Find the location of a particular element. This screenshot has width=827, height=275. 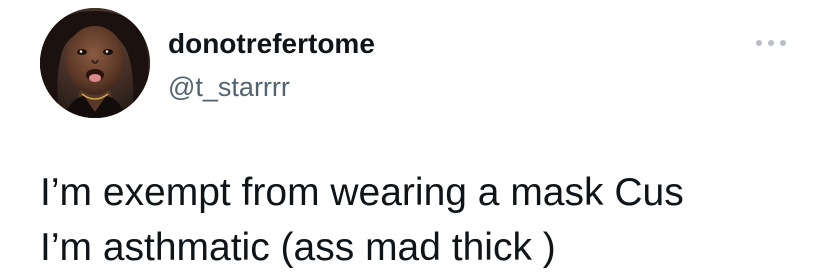

display-name: donotrefertome is located at coordinates (271, 44).